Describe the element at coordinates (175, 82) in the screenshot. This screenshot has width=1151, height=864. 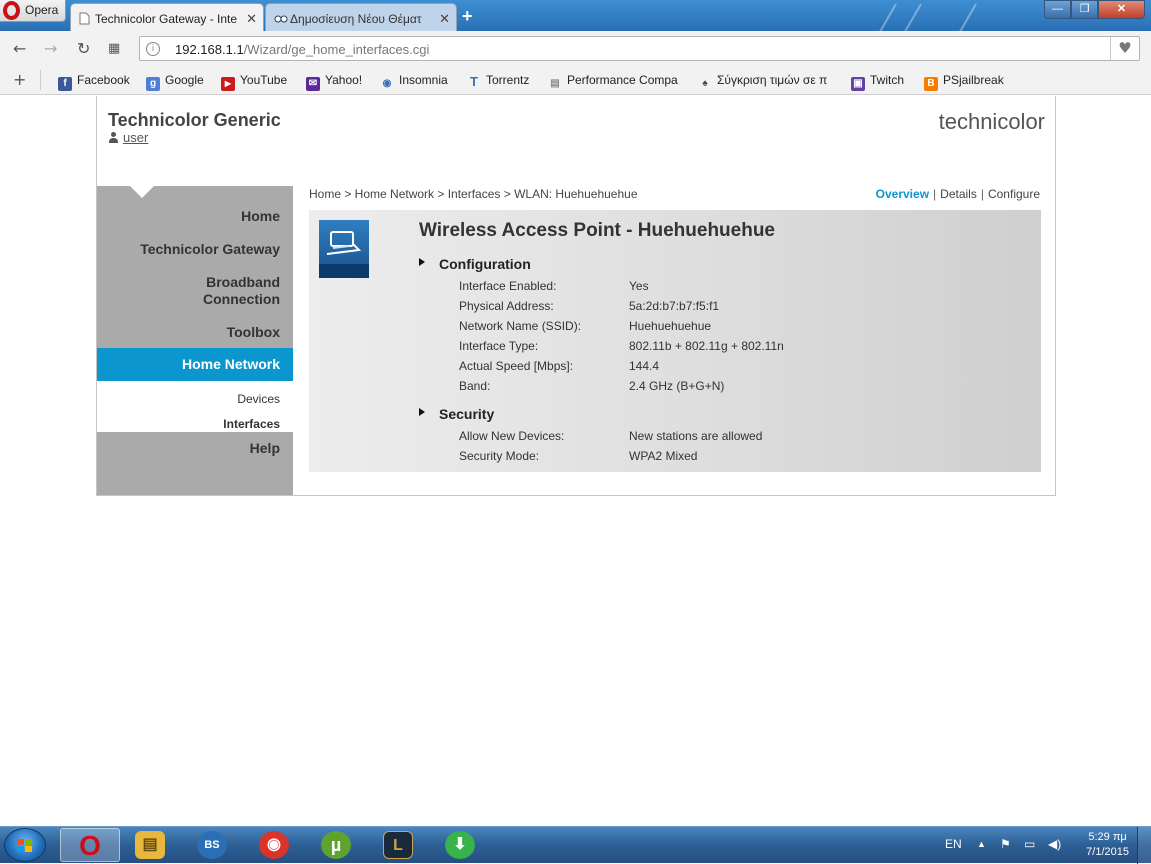
I see `bookmark-google: g Google` at that location.